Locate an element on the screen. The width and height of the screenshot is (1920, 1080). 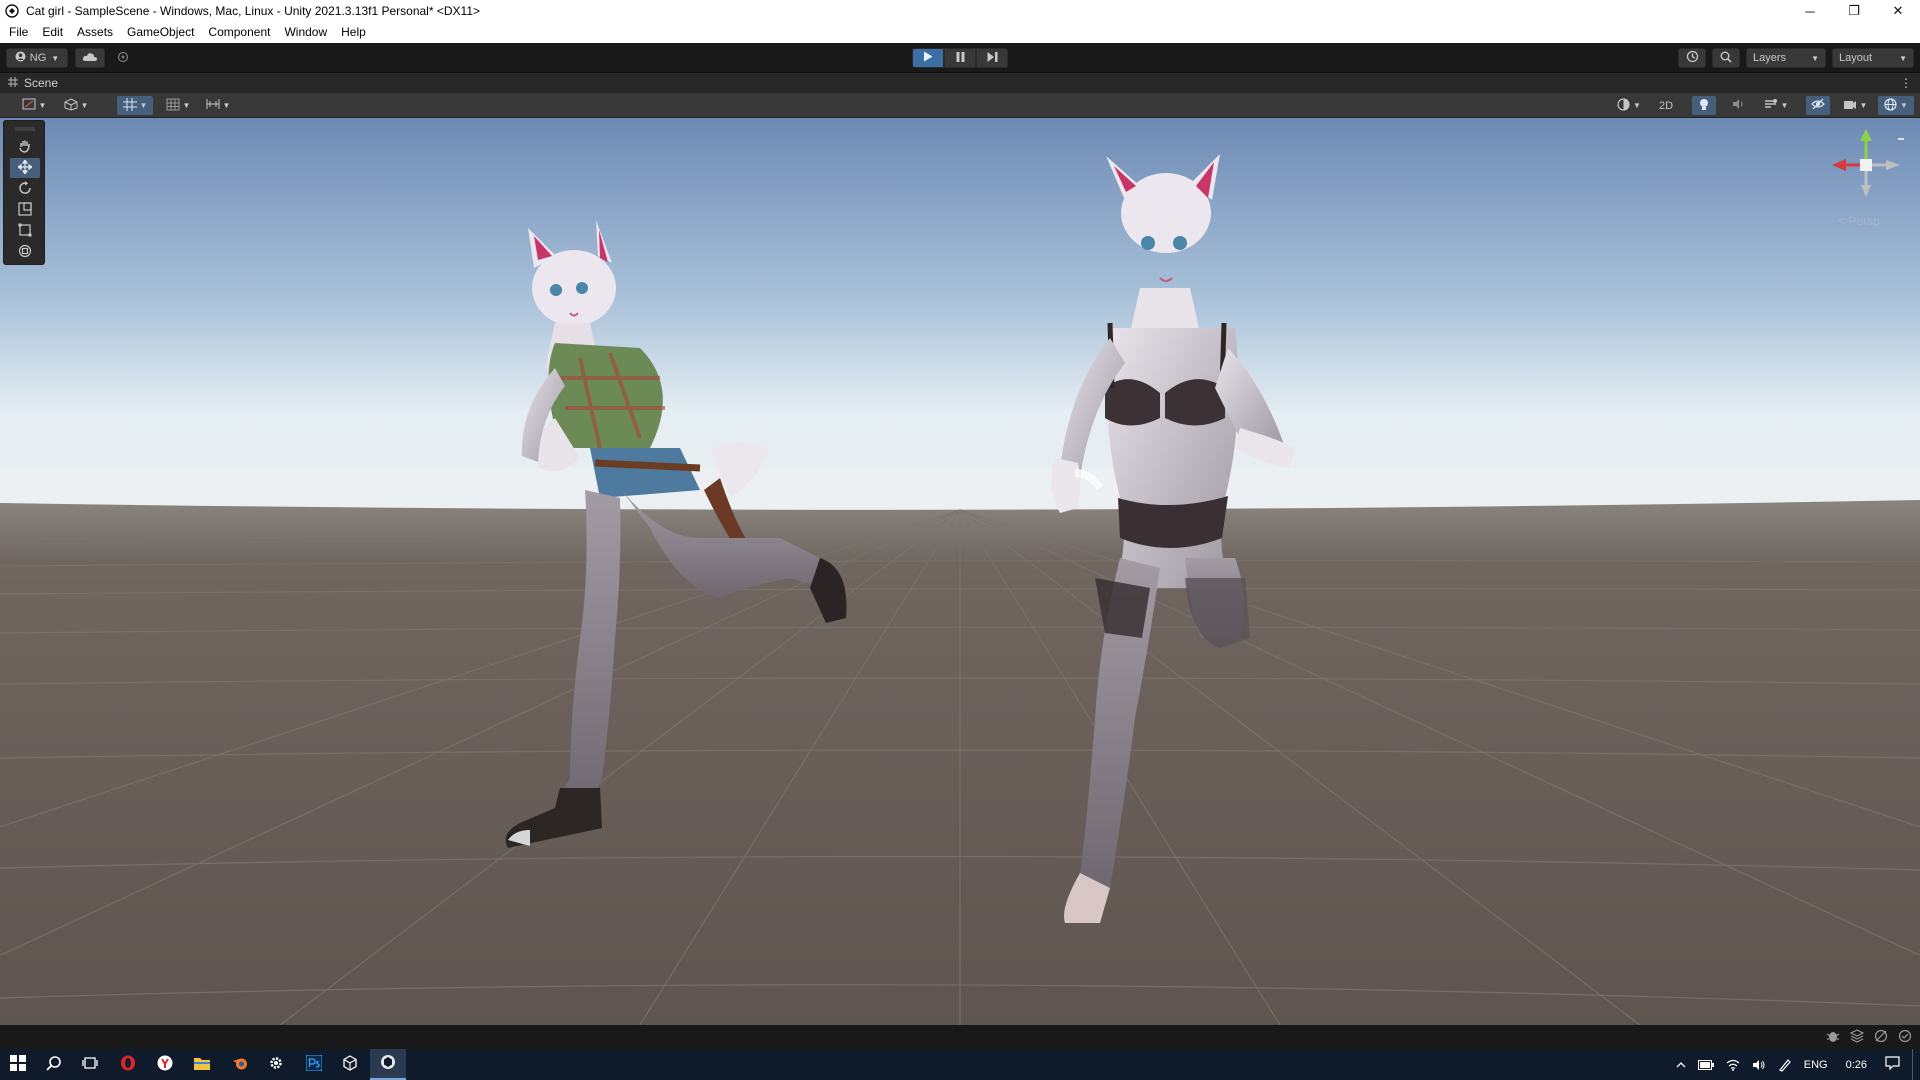
taskbar-opera is located at coordinates (128, 1064).